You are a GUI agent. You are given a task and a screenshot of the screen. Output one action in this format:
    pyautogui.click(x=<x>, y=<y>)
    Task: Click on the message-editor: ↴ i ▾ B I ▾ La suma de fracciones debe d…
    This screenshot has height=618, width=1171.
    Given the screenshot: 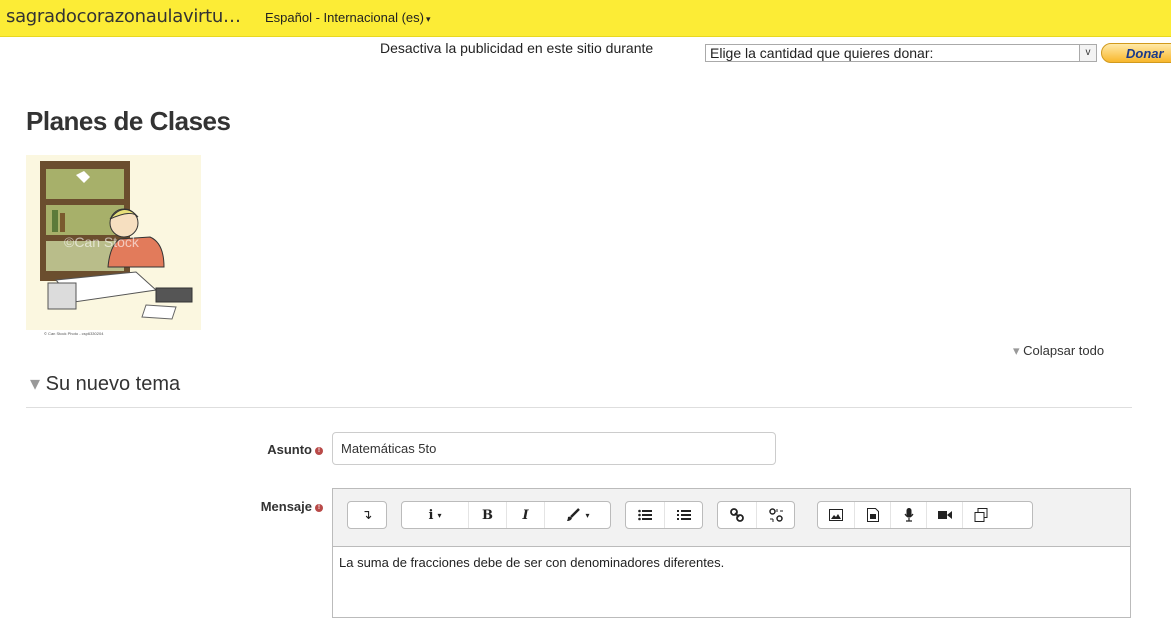 What is the action you would take?
    pyautogui.click(x=731, y=553)
    